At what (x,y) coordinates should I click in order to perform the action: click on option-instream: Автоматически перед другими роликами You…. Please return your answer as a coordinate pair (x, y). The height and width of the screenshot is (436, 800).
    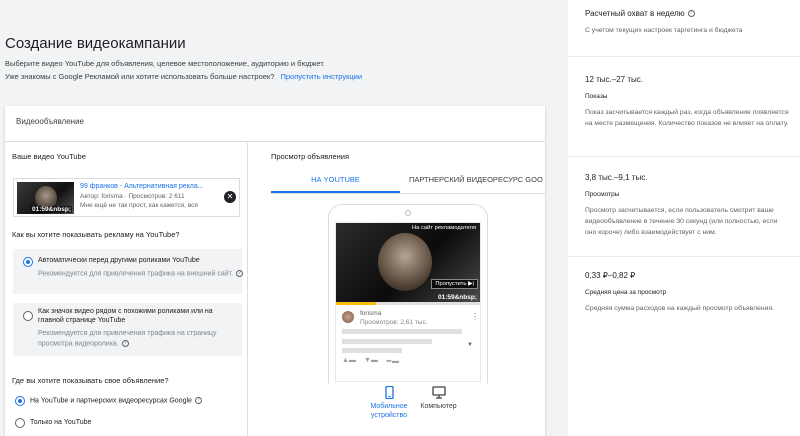
    Looking at the image, I should click on (128, 271).